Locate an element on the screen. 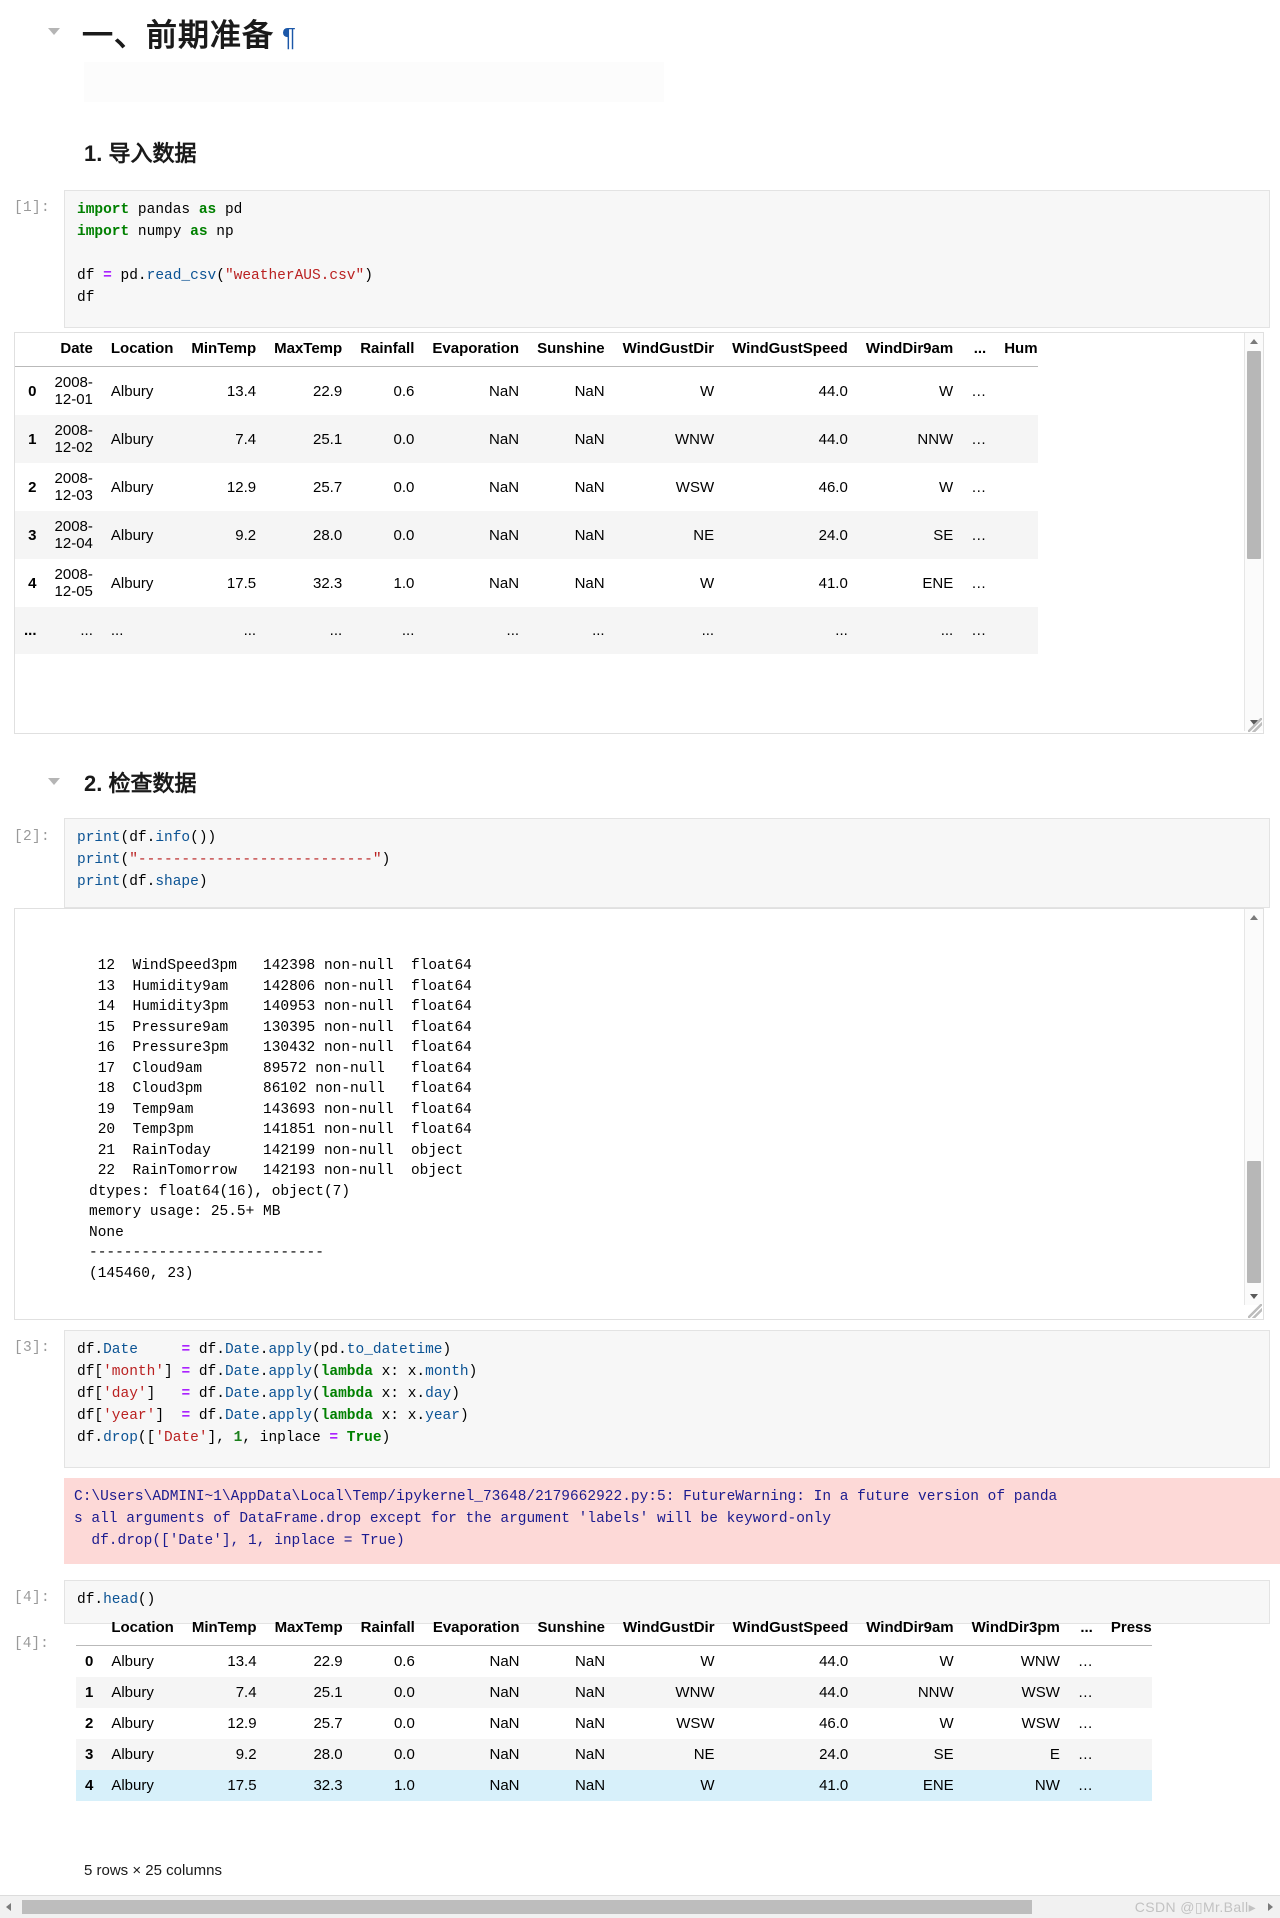 The width and height of the screenshot is (1280, 1918). dataframe-1-vscrollbar is located at coordinates (1253, 532).